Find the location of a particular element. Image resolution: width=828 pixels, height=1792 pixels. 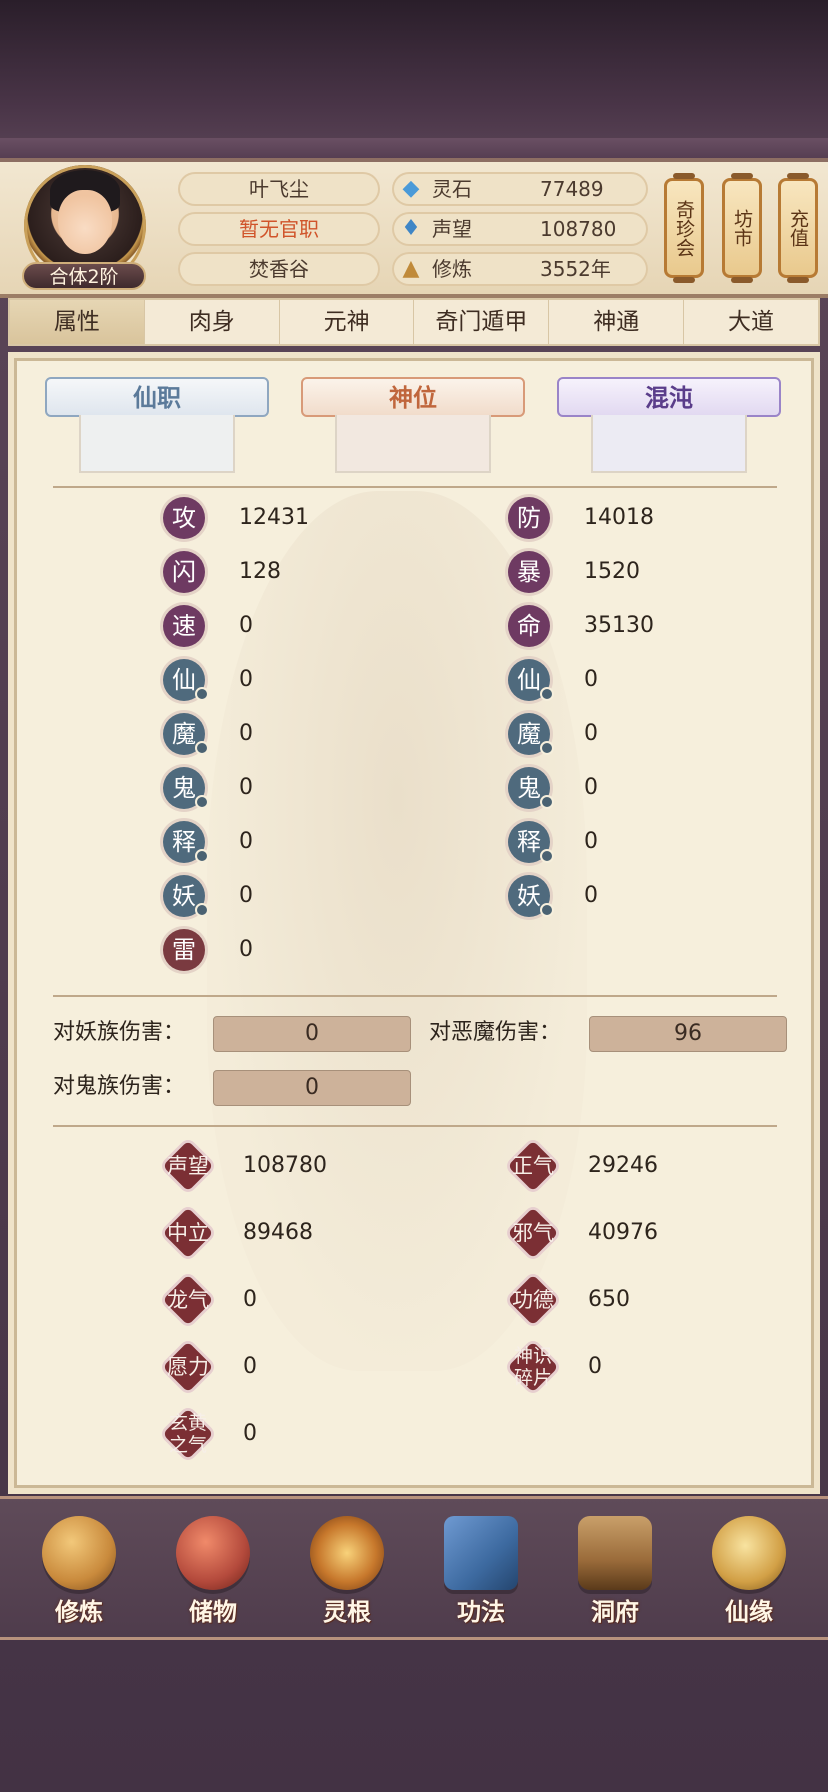

resource-cultivation: ▲ 修炼 3552年 is located at coordinates (520, 269).